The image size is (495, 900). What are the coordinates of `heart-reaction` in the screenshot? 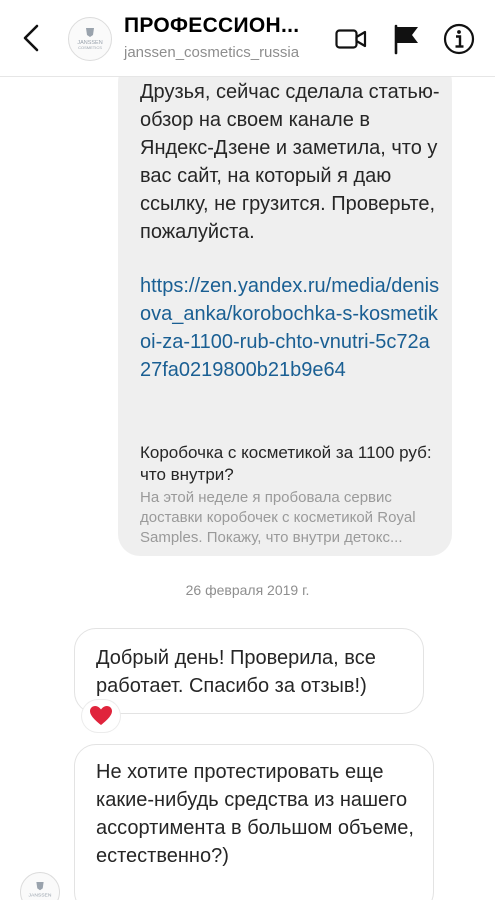 It's located at (101, 716).